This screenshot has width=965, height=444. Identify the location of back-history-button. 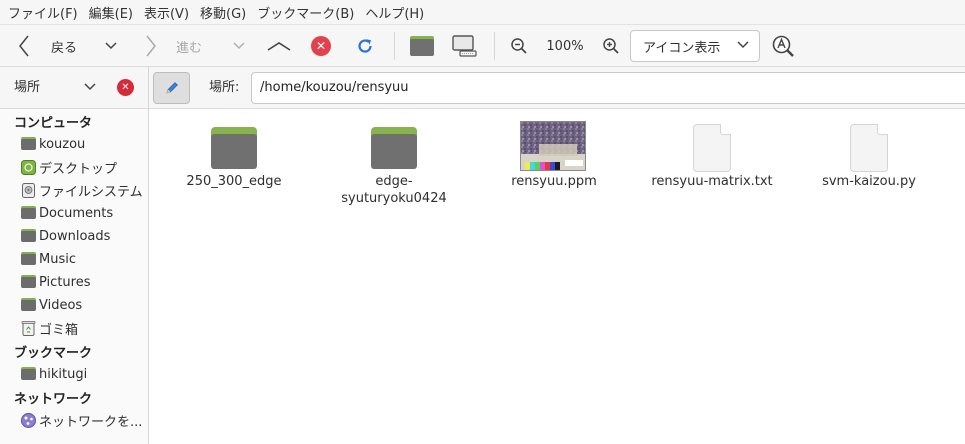
(111, 46).